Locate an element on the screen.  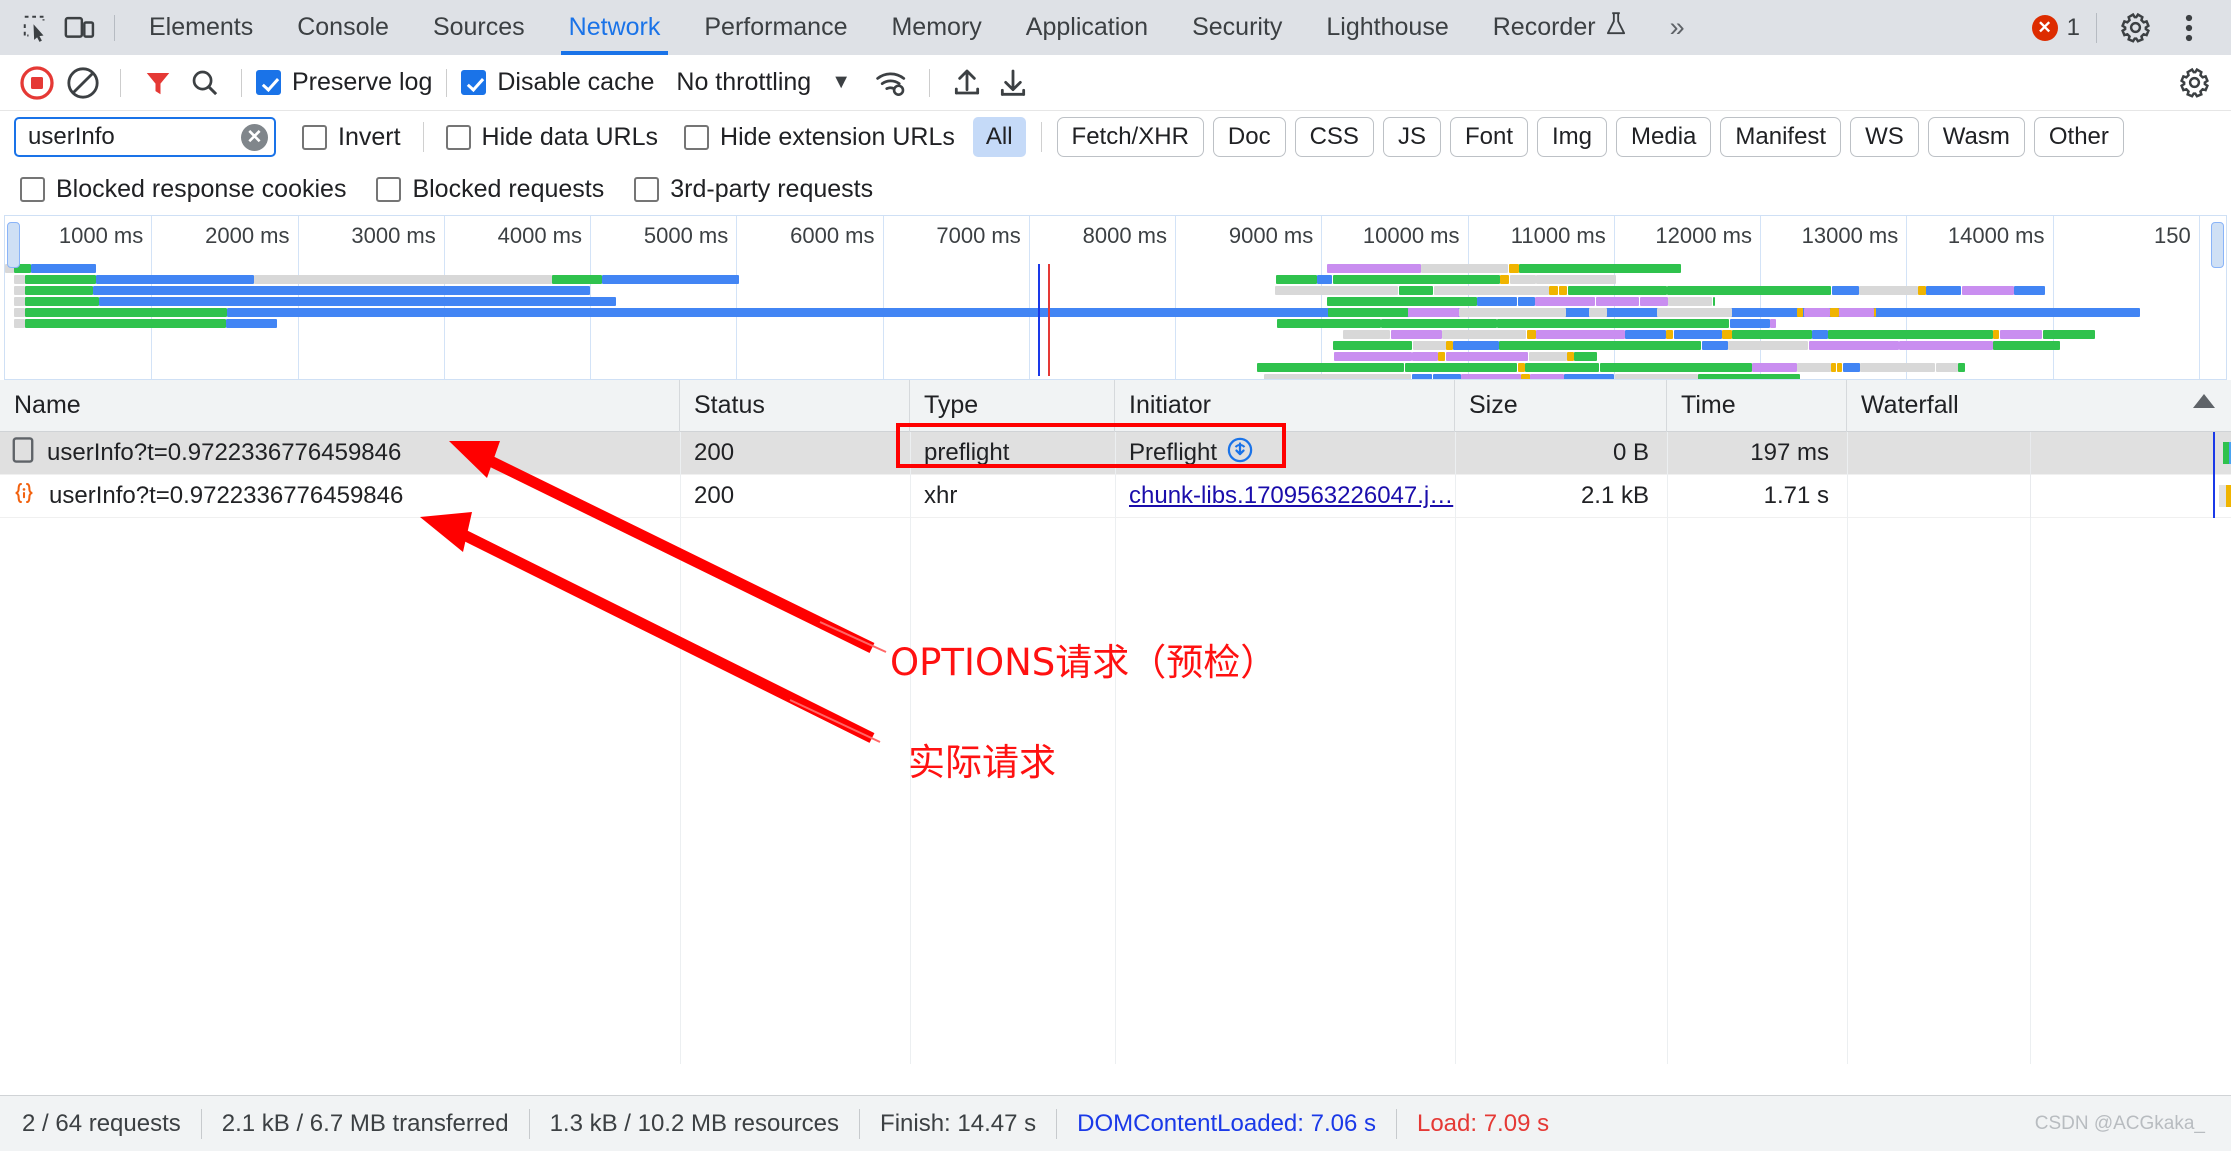
sort-ascending-icon is located at coordinates (2204, 400).